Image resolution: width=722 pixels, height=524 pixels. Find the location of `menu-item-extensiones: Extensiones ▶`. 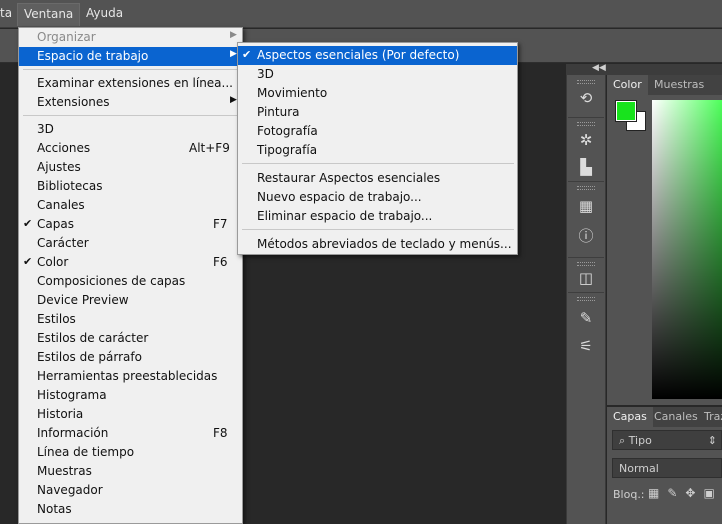

menu-item-extensiones: Extensiones ▶ is located at coordinates (130, 102).